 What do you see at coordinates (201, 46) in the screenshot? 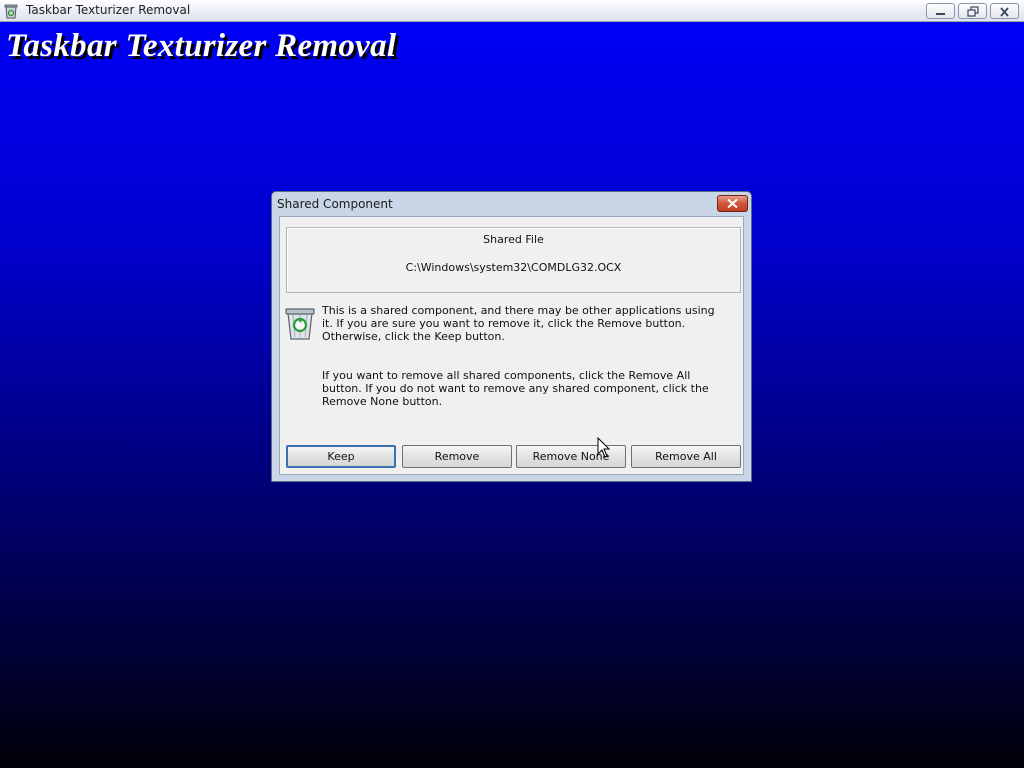
I see `setup-heading: Taskbar Texturizer Removal` at bounding box center [201, 46].